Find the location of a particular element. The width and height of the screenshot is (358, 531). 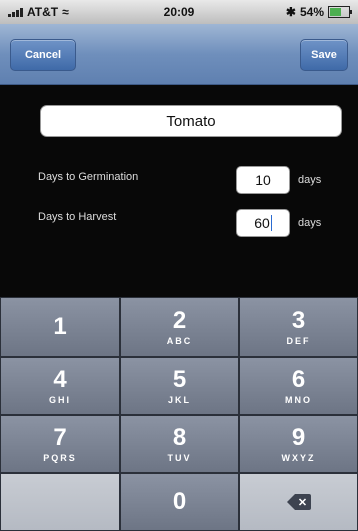

key-3: 3 DEF is located at coordinates (298, 327).